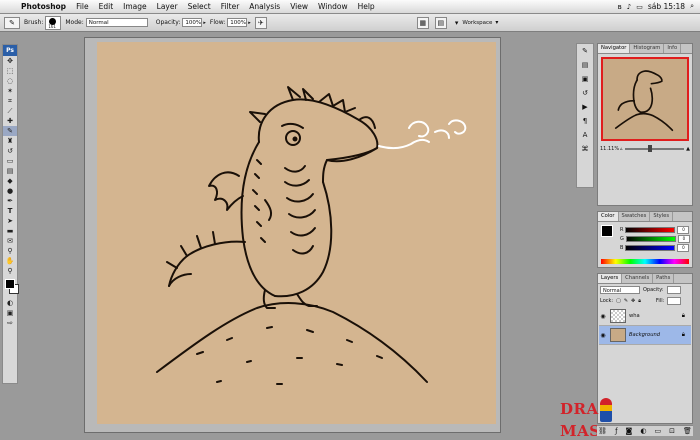 This screenshot has width=700, height=440. Describe the element at coordinates (638, 278) in the screenshot. I see `tab-channels: Channels` at that location.